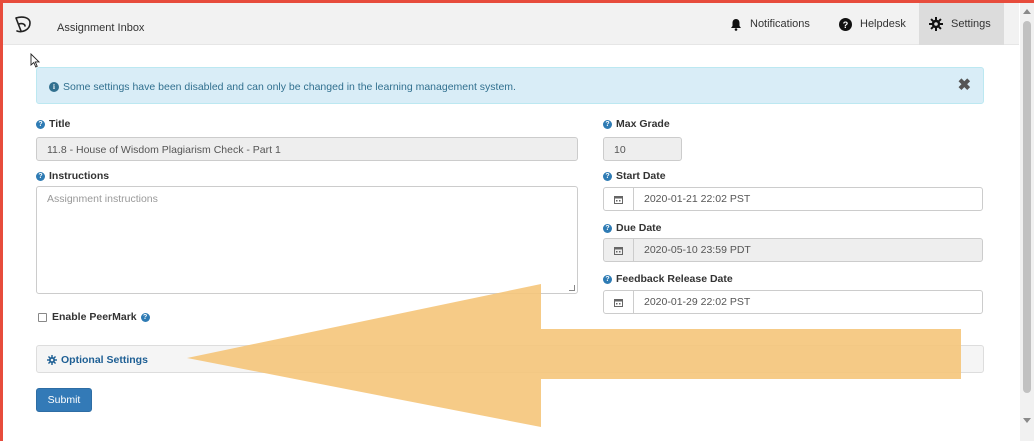 Image resolution: width=1034 pixels, height=441 pixels. I want to click on feedback-date-value: 2020-01-29 22:02 PST, so click(697, 302).